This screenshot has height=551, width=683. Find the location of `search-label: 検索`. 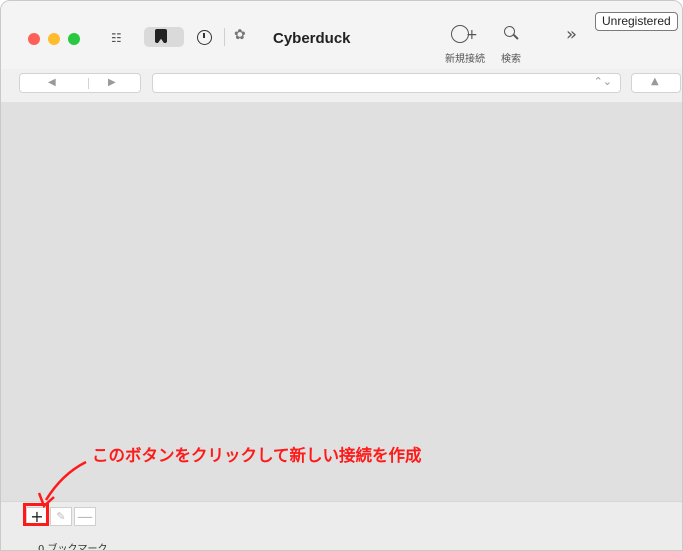

search-label: 検索 is located at coordinates (511, 57).